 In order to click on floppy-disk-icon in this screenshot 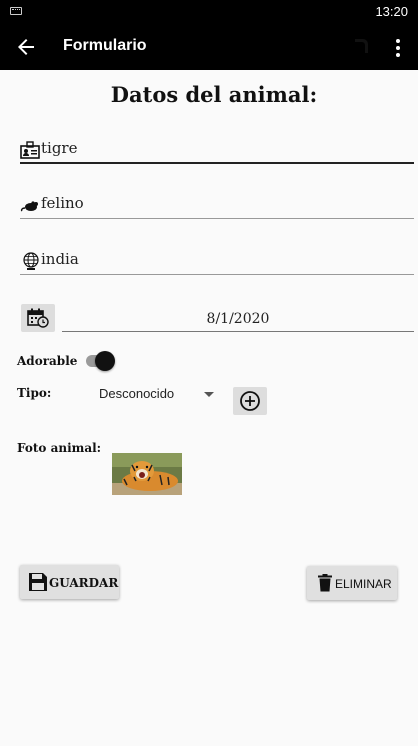, I will do `click(38, 582)`.